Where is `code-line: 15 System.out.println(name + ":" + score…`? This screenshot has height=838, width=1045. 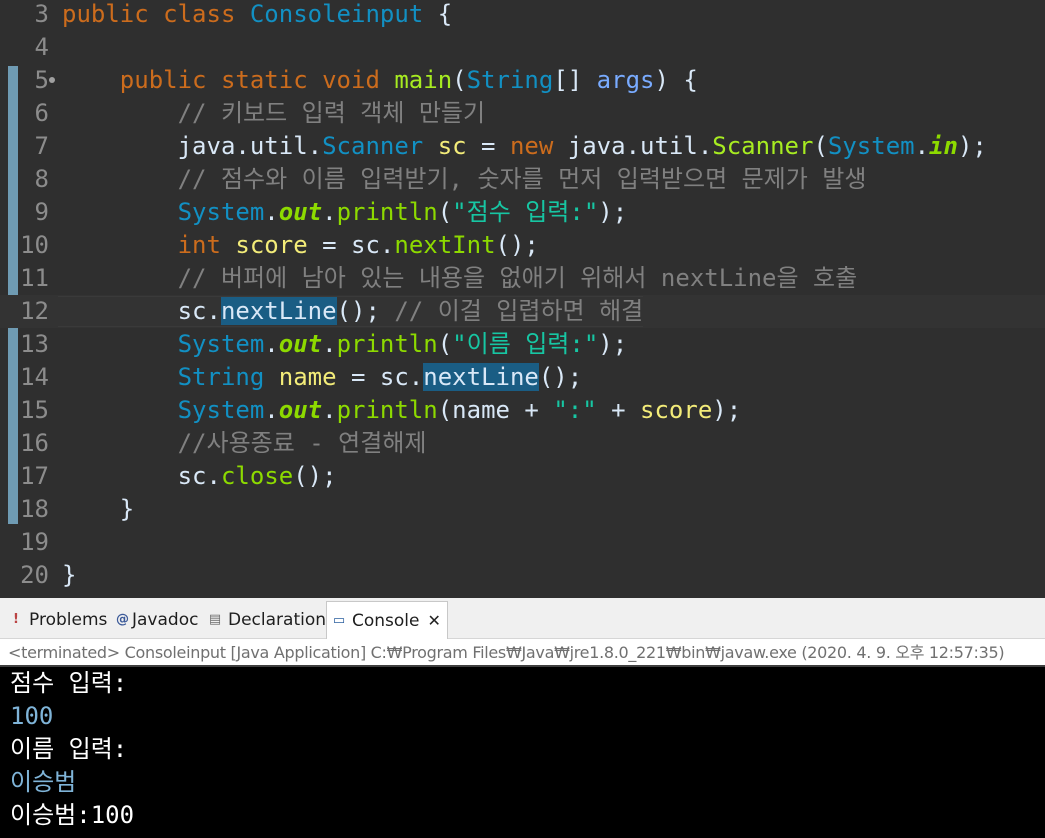 code-line: 15 System.out.println(name + ":" + score… is located at coordinates (522, 410).